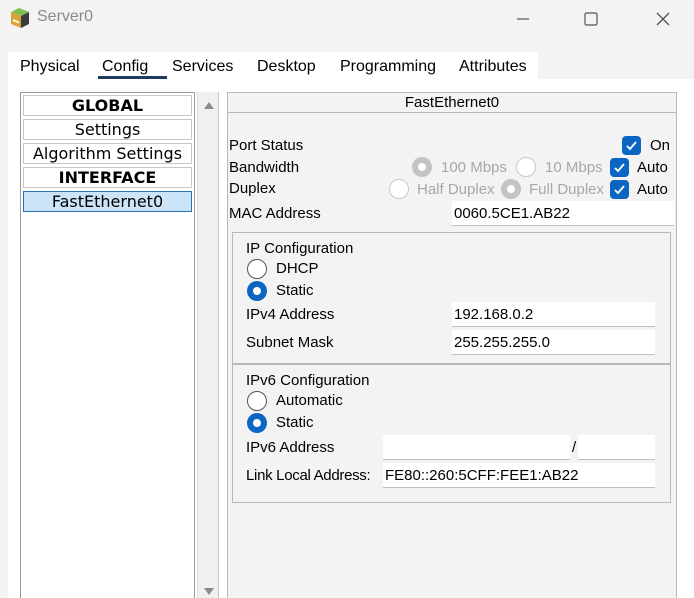  I want to click on minimize-icon, so click(523, 19).